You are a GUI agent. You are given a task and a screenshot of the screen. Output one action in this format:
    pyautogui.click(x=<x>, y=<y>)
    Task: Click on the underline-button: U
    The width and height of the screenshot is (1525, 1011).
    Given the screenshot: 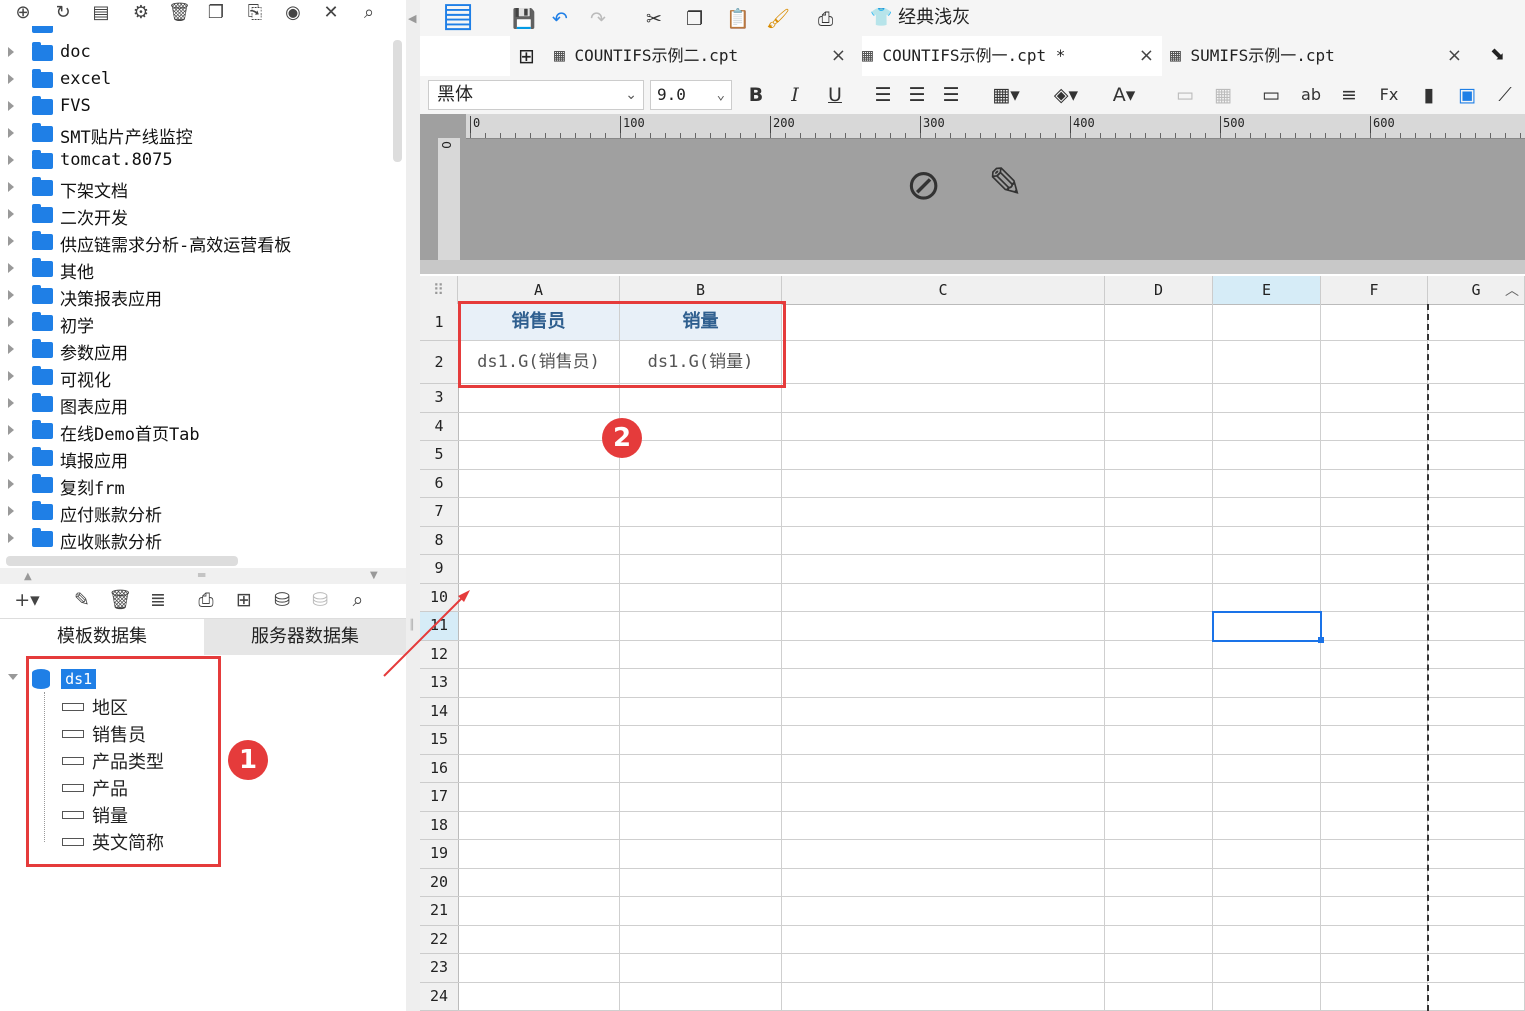 What is the action you would take?
    pyautogui.click(x=835, y=95)
    